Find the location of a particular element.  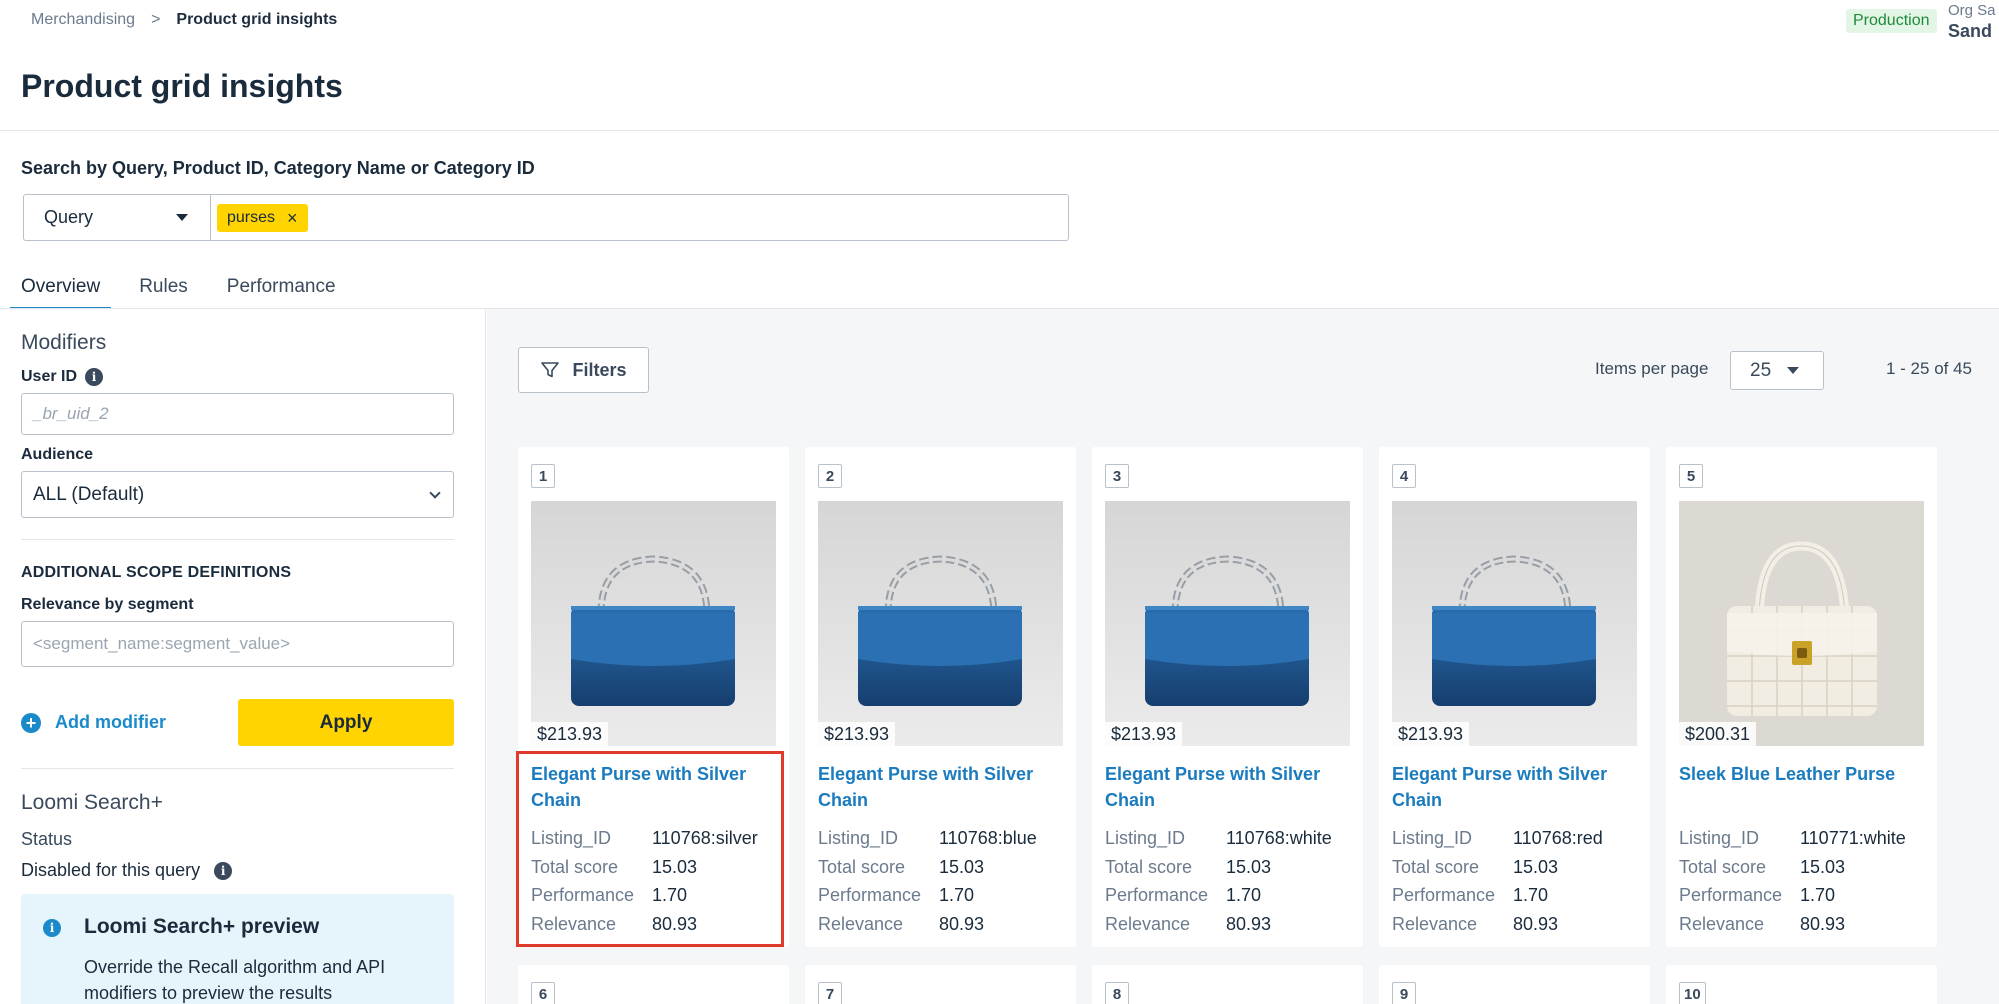

query-chip: purses × is located at coordinates (262, 217).